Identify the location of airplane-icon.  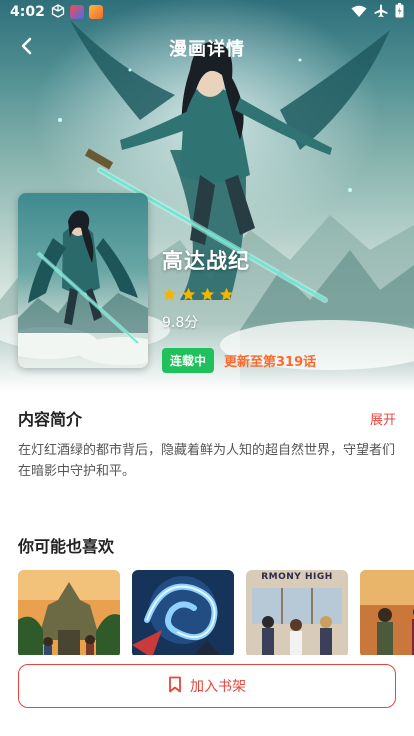
(381, 12).